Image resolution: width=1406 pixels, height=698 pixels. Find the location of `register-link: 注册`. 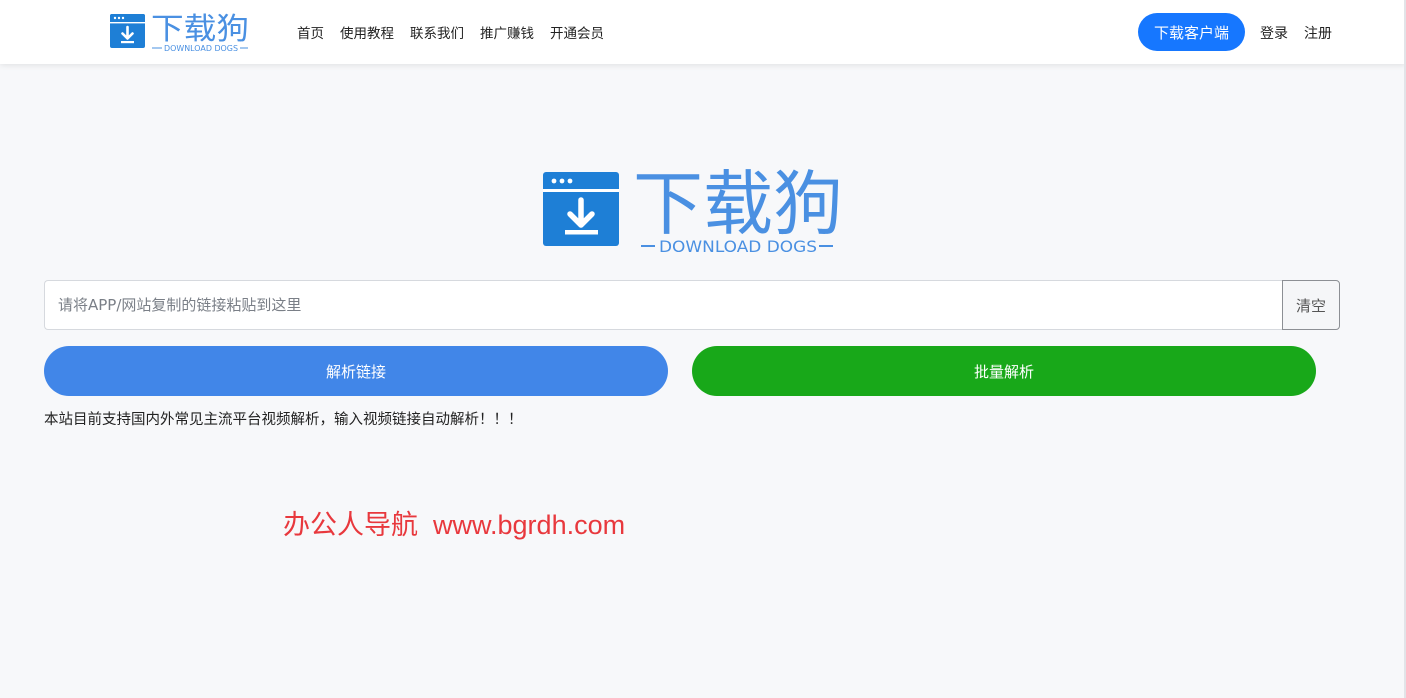

register-link: 注册 is located at coordinates (1318, 33).